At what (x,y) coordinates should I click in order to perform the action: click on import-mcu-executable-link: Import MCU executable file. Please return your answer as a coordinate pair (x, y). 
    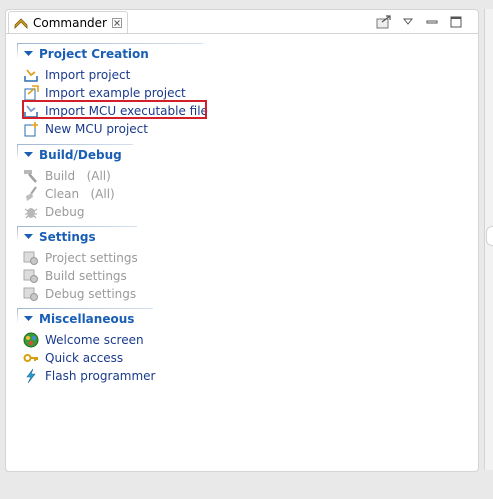
    Looking at the image, I should click on (112, 110).